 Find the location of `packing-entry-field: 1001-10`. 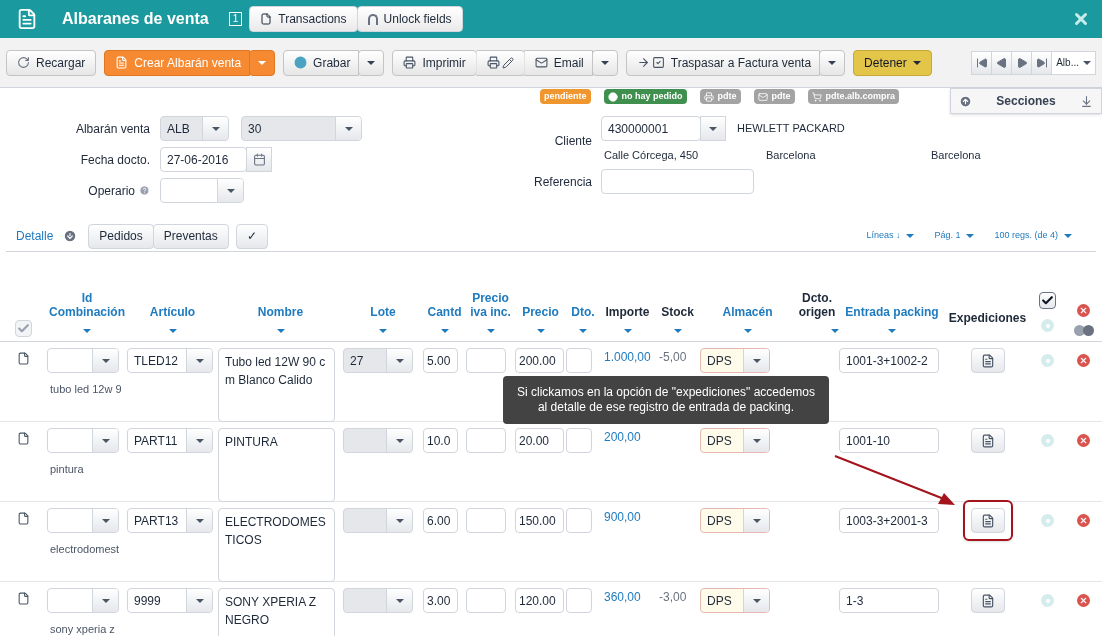

packing-entry-field: 1001-10 is located at coordinates (889, 440).